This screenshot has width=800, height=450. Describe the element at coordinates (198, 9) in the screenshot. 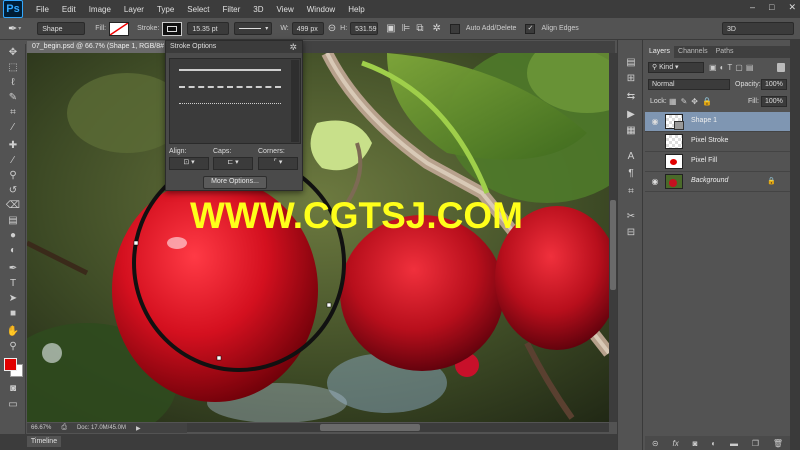

I see `menu-select: Select` at that location.